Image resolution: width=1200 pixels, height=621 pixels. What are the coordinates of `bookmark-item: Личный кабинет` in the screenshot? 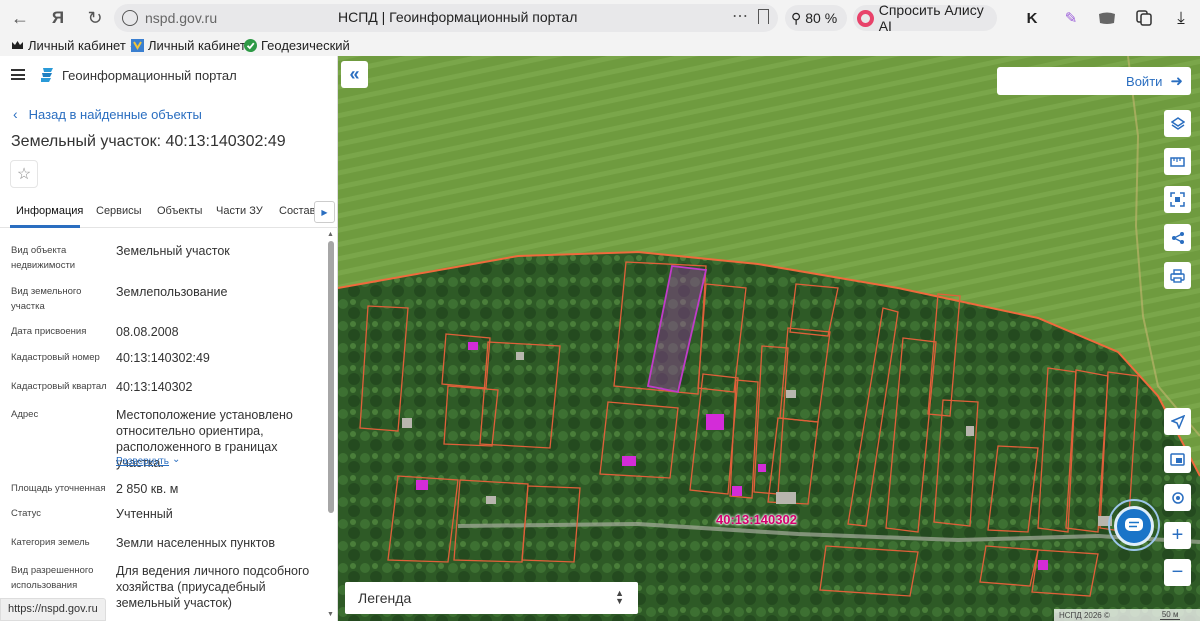 It's located at (188, 45).